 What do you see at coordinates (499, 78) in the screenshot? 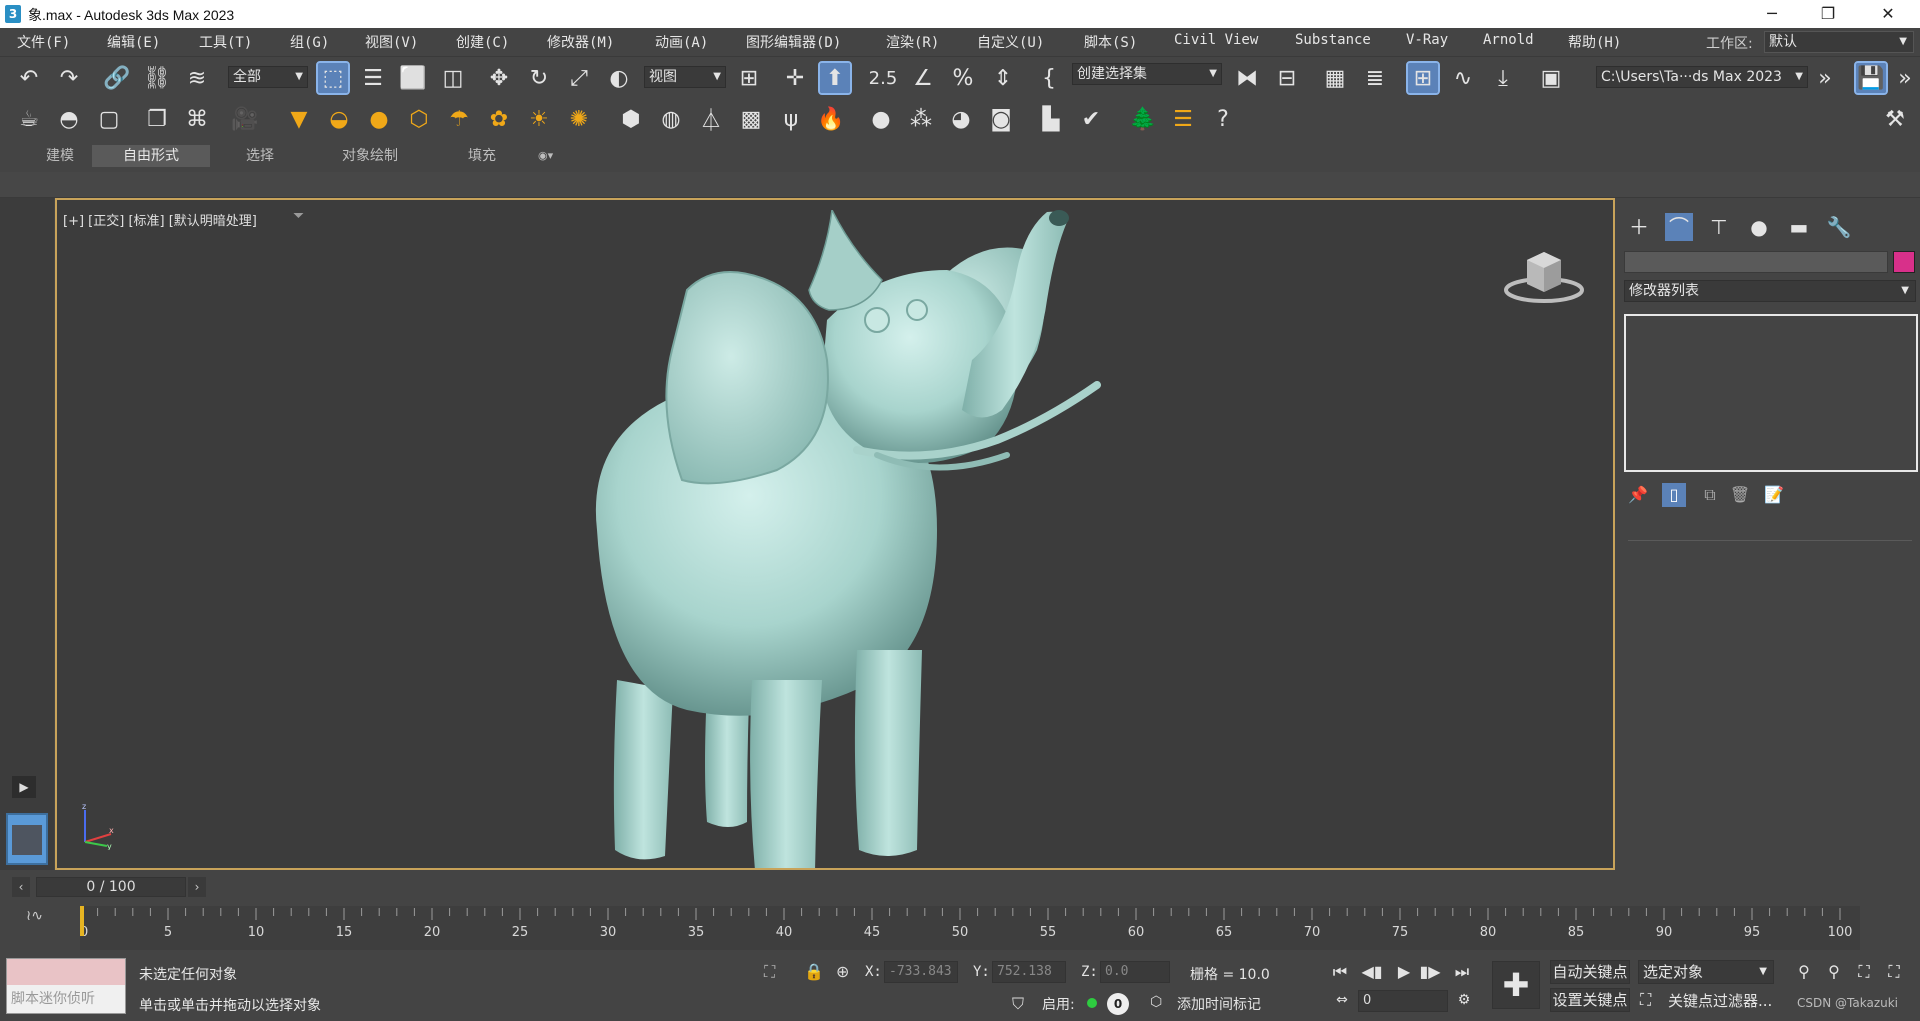
I see `move-icon: ✥` at bounding box center [499, 78].